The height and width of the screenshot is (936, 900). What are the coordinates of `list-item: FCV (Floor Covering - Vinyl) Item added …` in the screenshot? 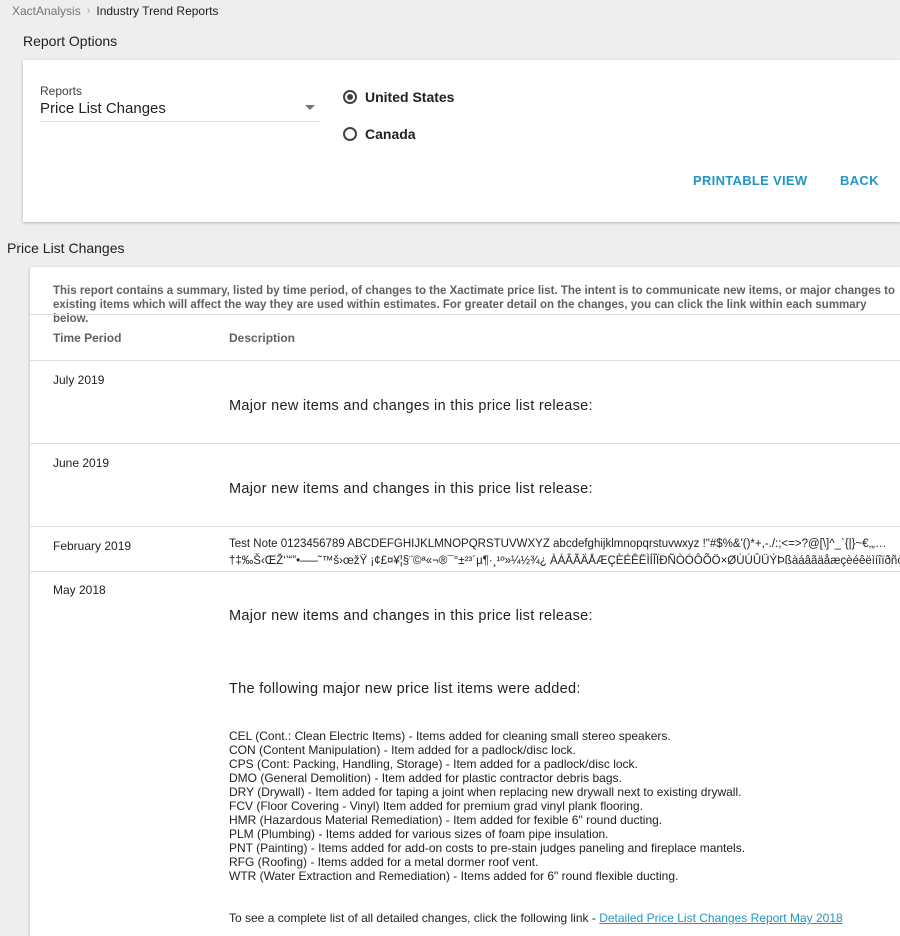 It's located at (436, 806).